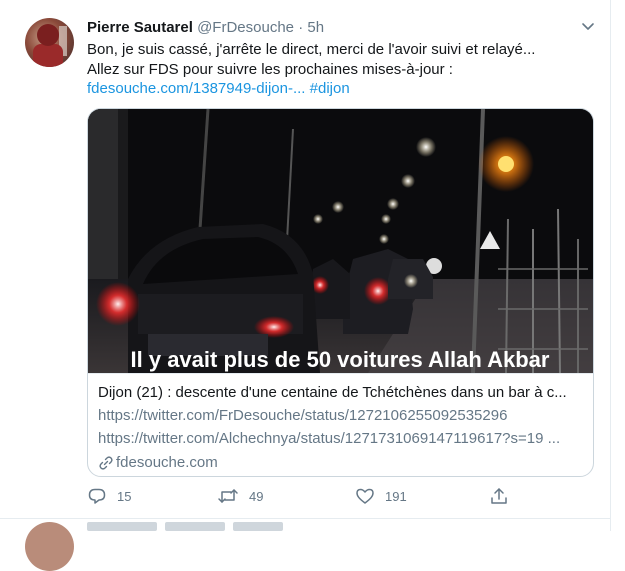 The image size is (625, 571). I want to click on reply-icon, so click(97, 496).